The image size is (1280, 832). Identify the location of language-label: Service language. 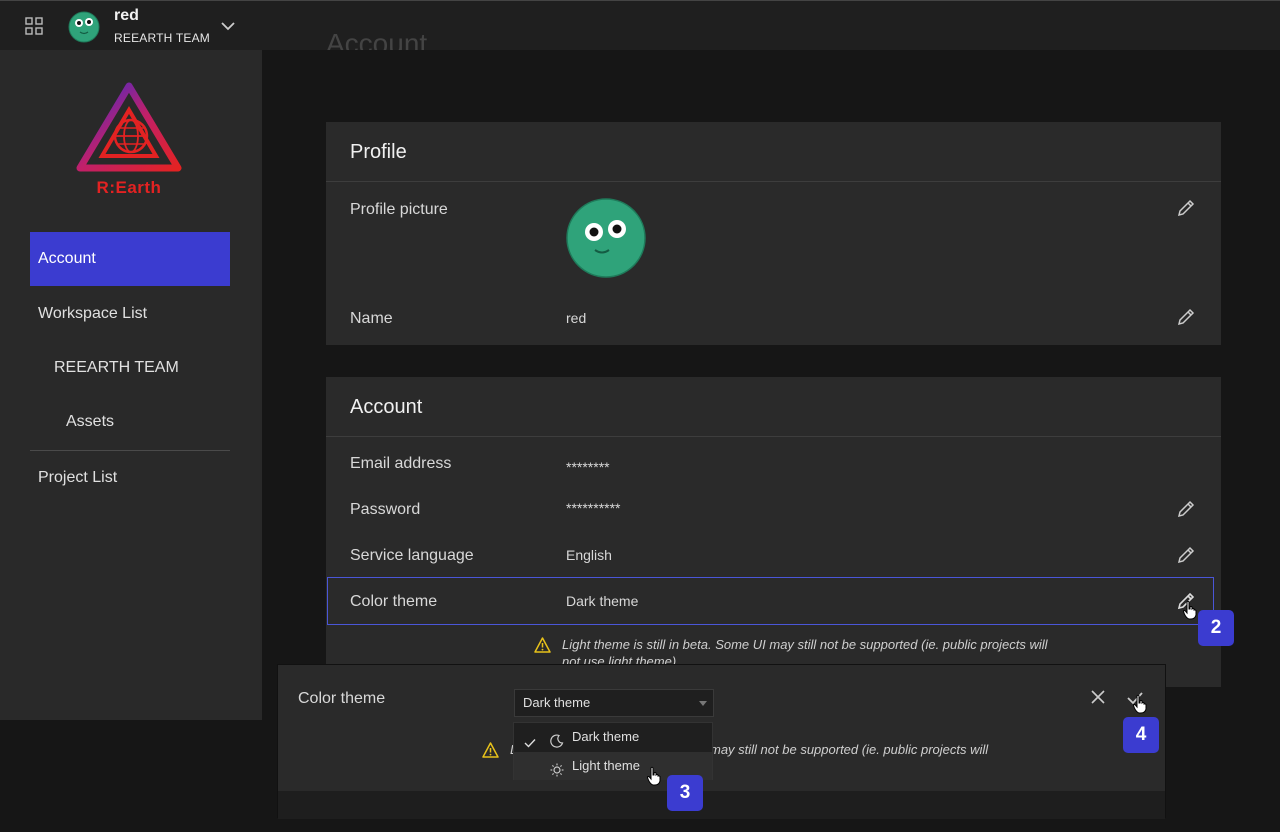
(412, 555).